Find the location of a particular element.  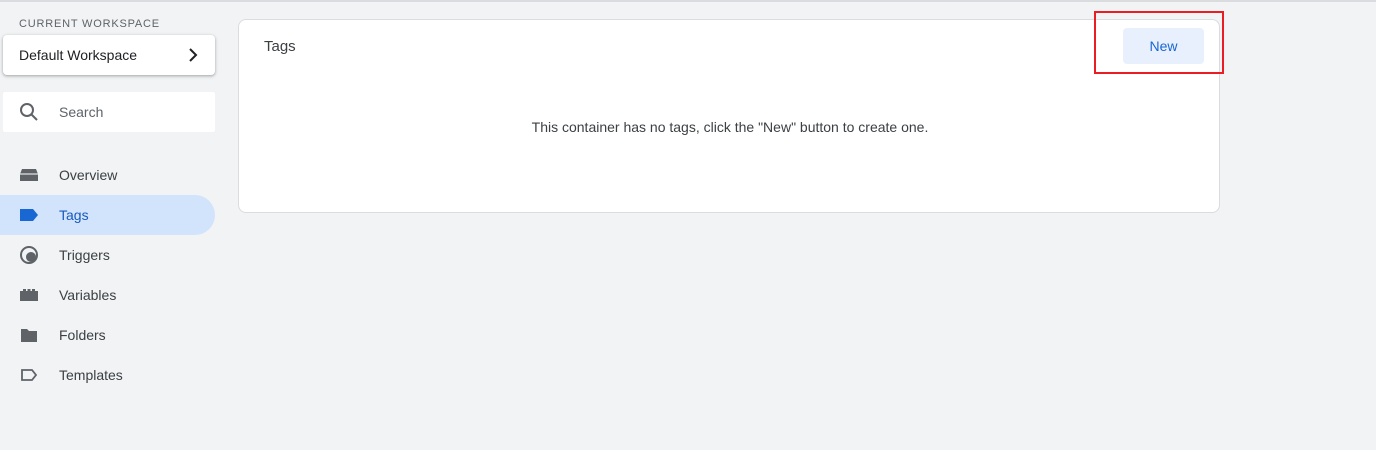

search-field is located at coordinates (109, 112).